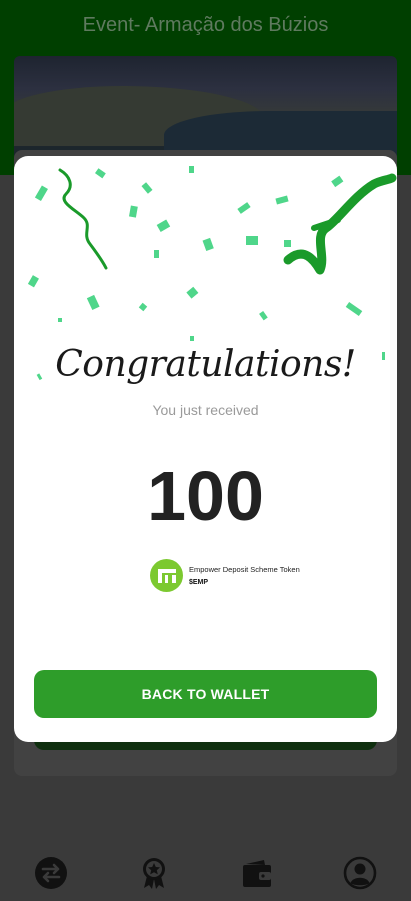  I want to click on empower-logo-icon, so click(166, 575).